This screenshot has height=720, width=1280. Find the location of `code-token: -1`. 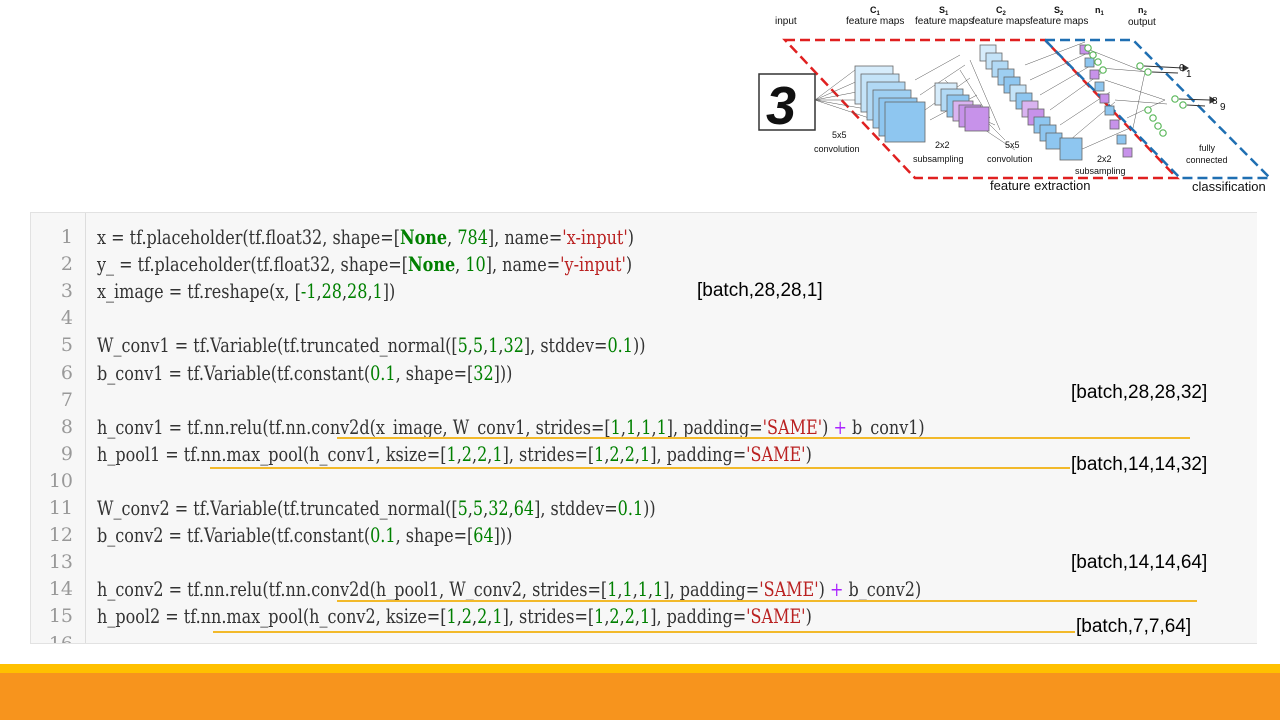

code-token: -1 is located at coordinates (308, 292).